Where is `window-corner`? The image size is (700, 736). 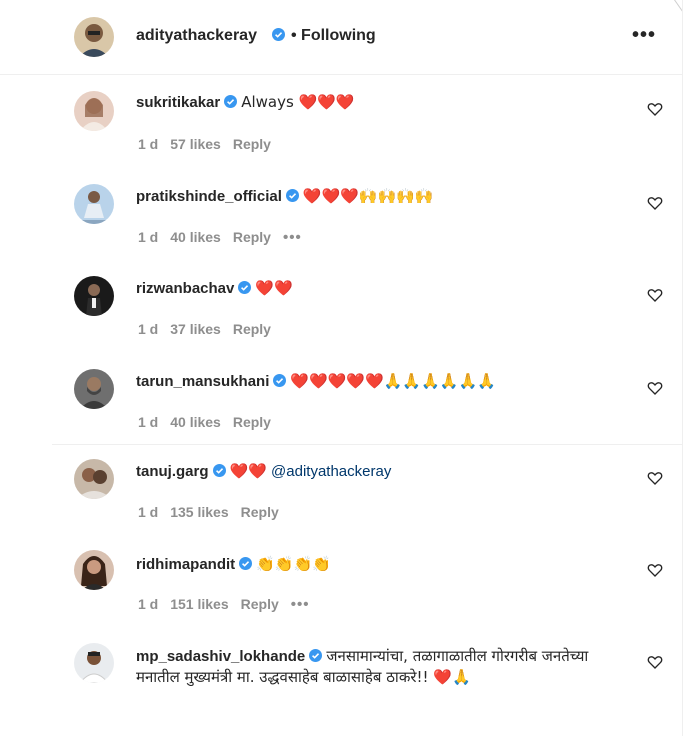
window-corner is located at coordinates (673, 9).